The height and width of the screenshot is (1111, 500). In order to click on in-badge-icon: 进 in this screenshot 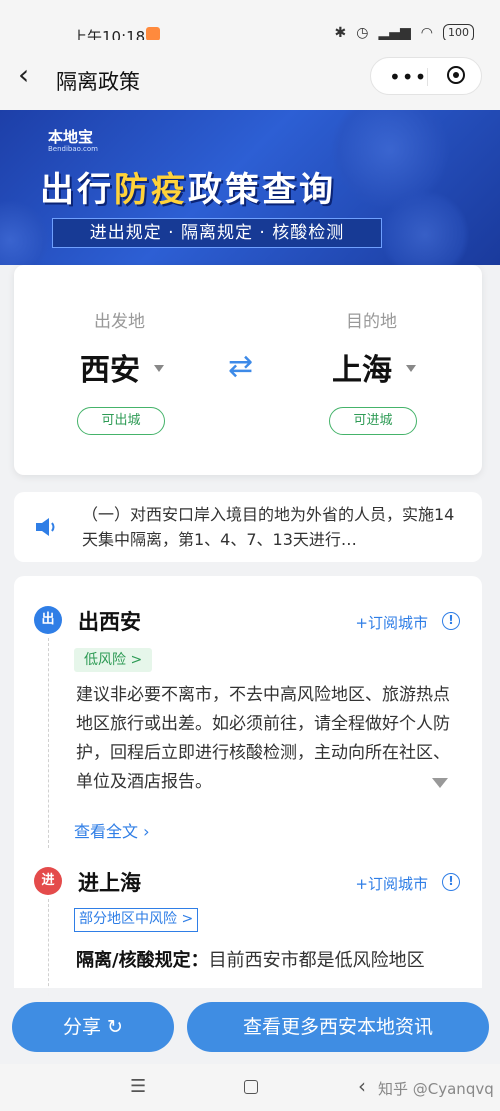, I will do `click(48, 881)`.